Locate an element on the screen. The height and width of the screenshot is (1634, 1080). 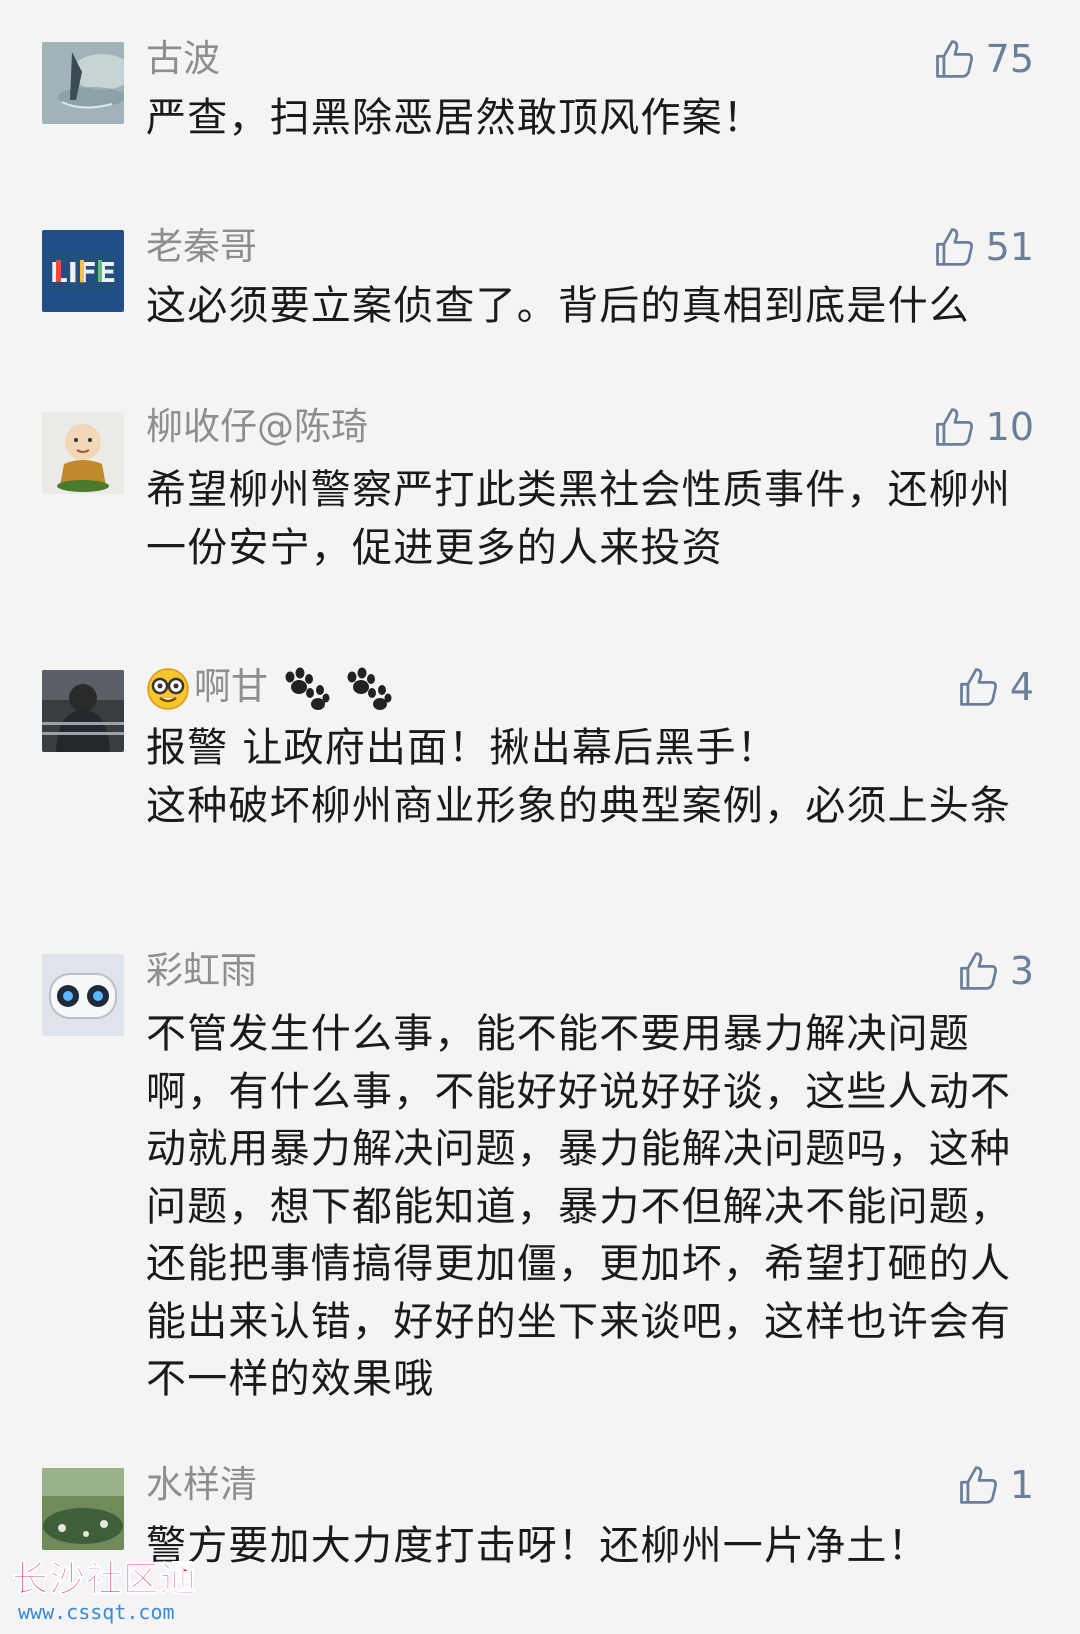
comment-text: 希望柳州警察严打此类黑社会性质事件，还柳州一份安宁，促进更多的人来投资 is located at coordinates (579, 519).